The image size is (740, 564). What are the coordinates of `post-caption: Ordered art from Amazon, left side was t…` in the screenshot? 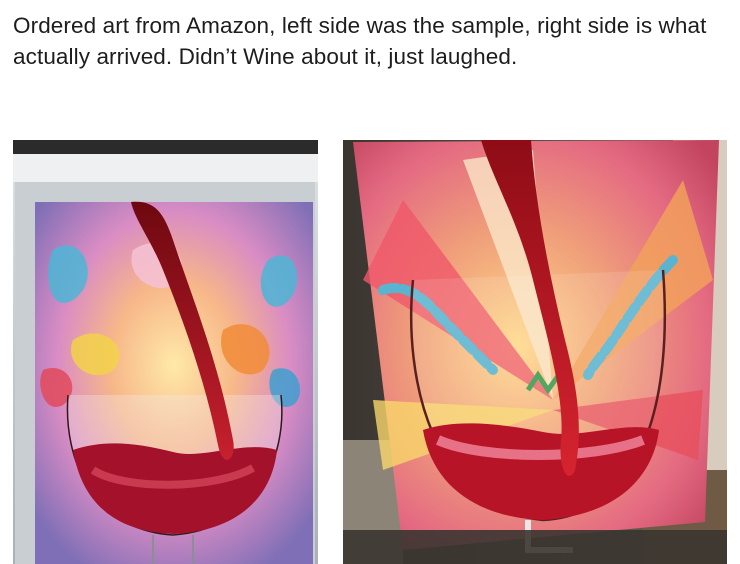 It's located at (360, 41).